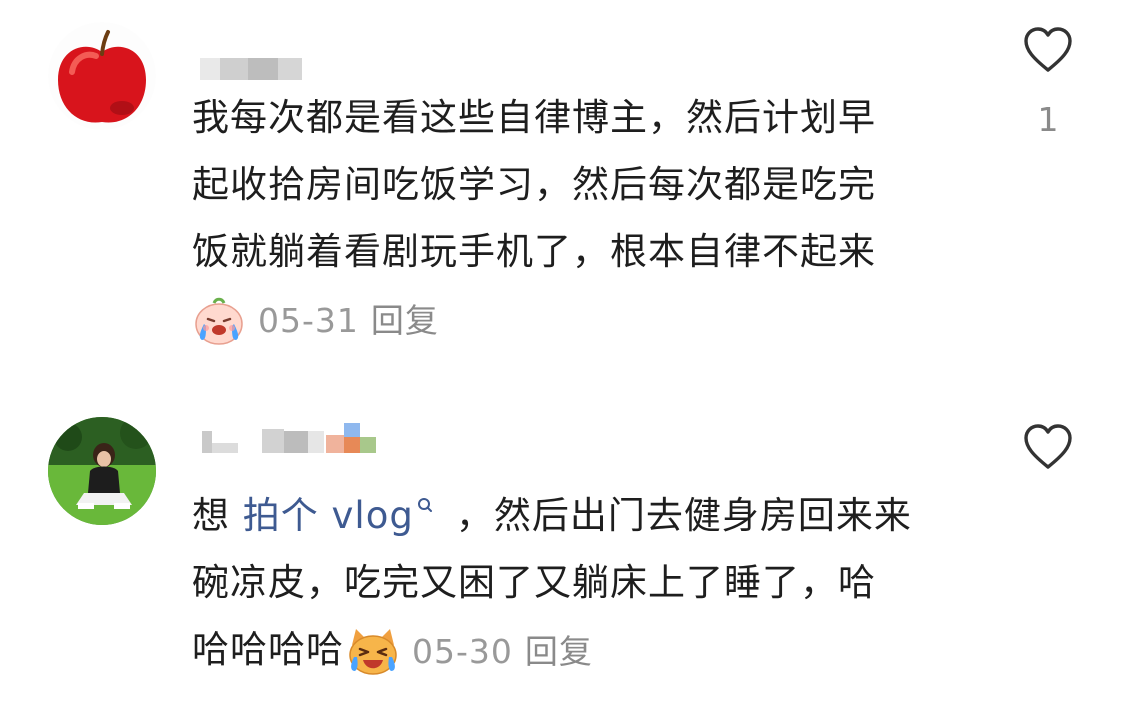 The image size is (1125, 703). I want to click on girl-on-grass-avatar-image, so click(102, 471).